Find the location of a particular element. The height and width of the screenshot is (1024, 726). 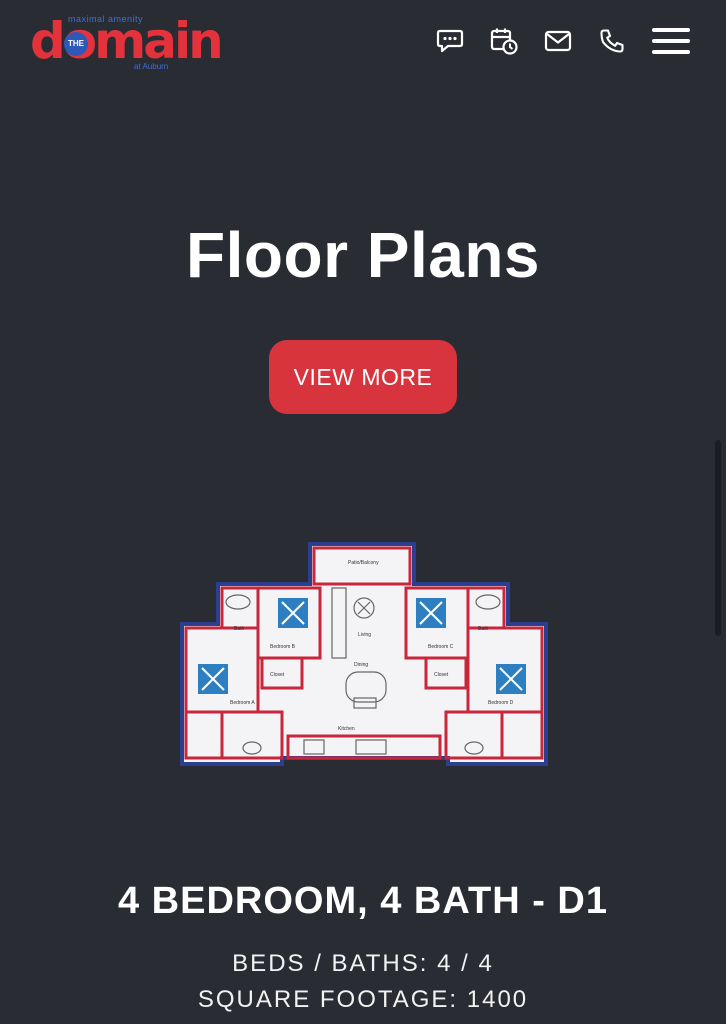

chat-icon is located at coordinates (450, 41).